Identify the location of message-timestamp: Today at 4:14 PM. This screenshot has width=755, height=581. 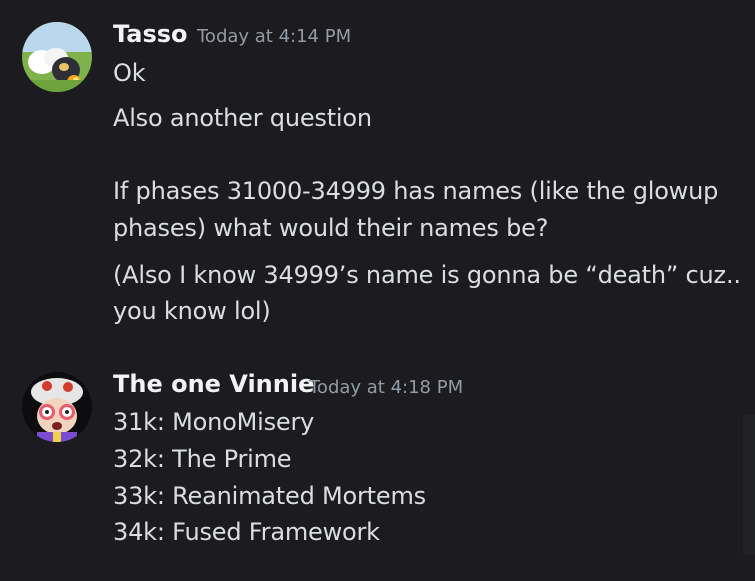
(274, 36).